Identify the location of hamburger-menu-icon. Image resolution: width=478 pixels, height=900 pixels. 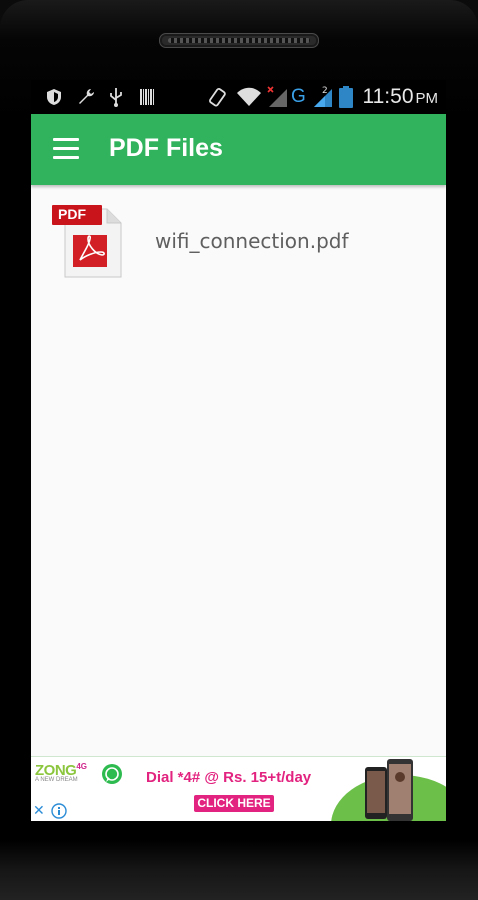
(66, 149).